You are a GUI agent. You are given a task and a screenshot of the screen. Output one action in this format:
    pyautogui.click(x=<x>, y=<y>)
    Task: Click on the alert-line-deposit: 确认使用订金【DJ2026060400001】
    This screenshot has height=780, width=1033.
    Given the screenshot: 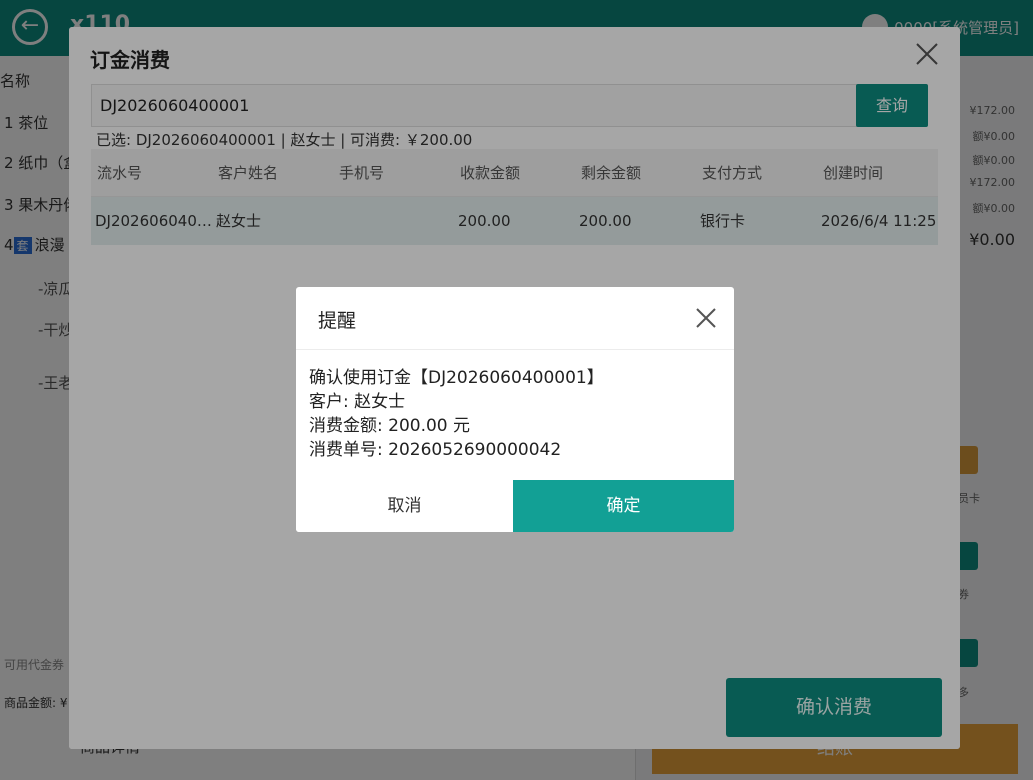 What is the action you would take?
    pyautogui.click(x=456, y=378)
    